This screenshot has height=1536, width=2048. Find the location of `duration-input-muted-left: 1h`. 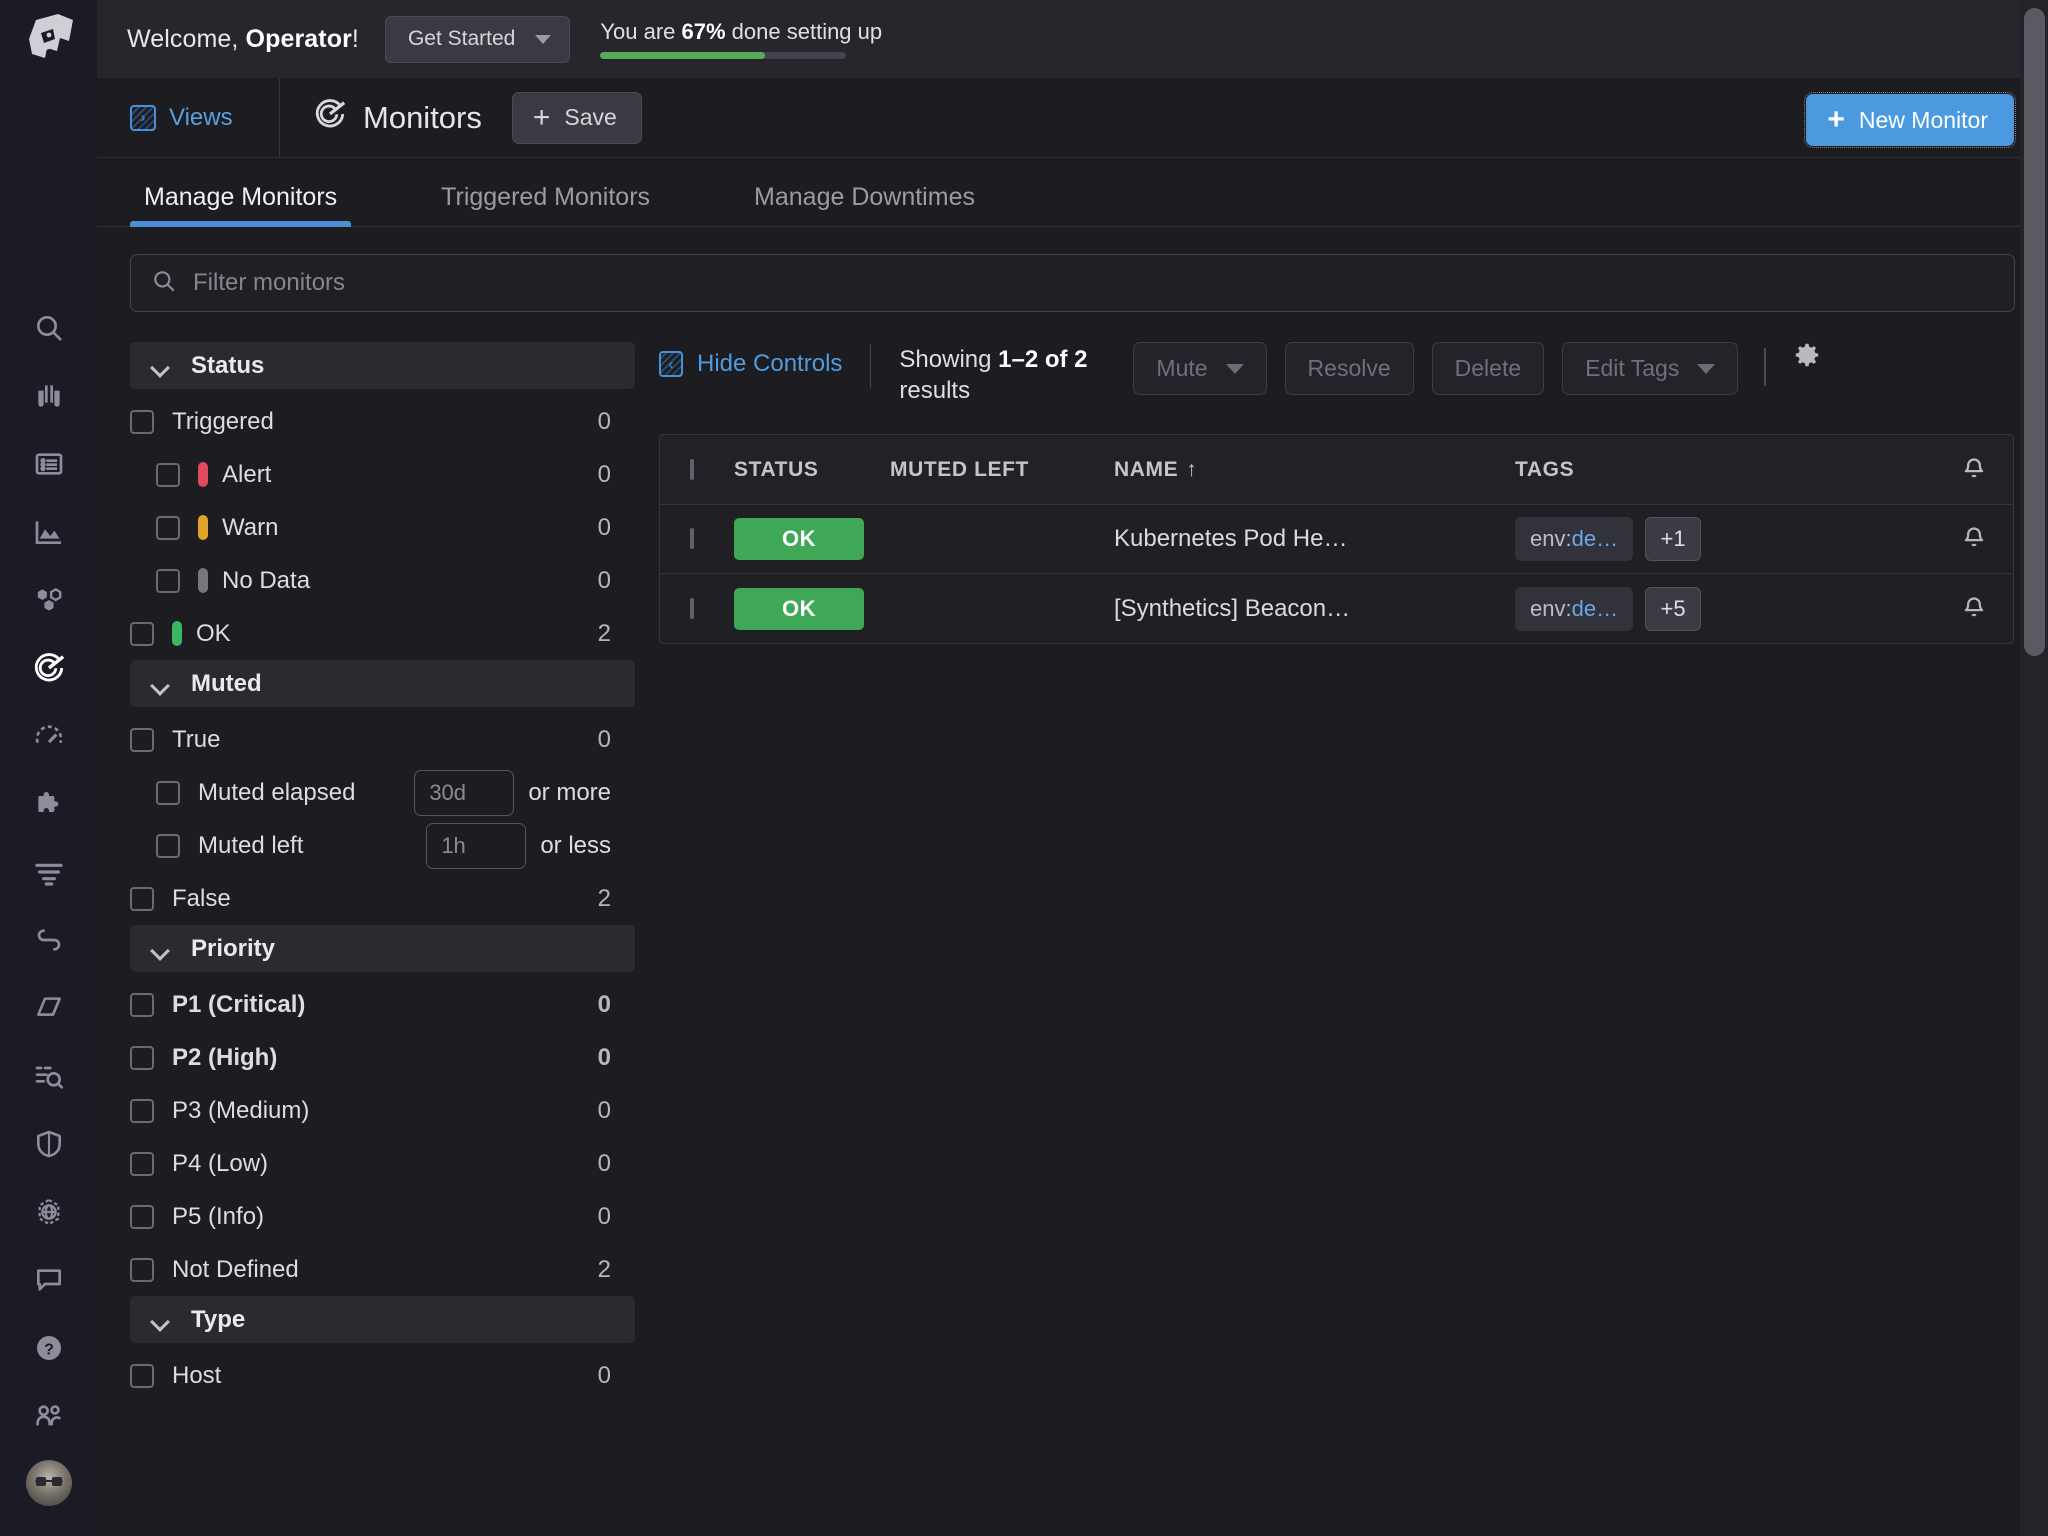

duration-input-muted-left: 1h is located at coordinates (476, 845).